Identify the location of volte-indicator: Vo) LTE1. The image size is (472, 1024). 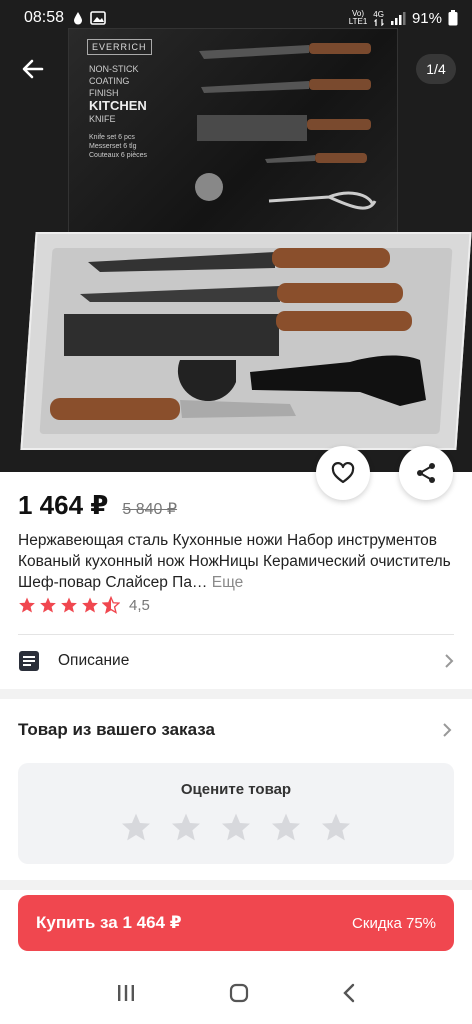
(358, 17).